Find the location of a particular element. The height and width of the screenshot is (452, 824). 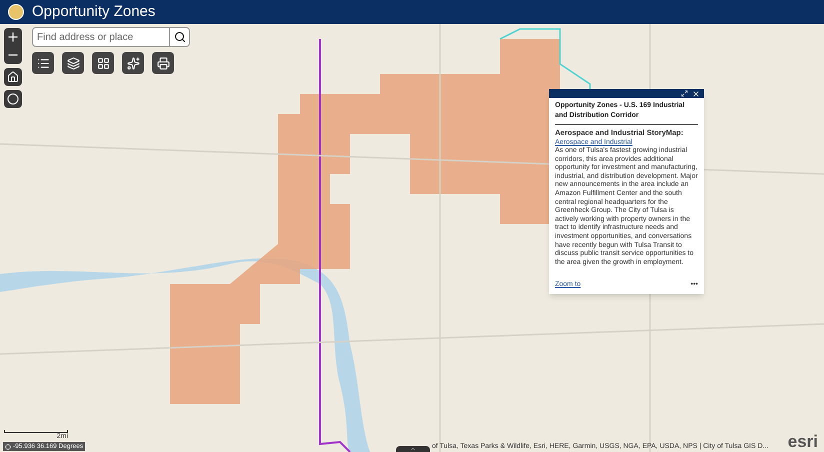

esri-logo: esri is located at coordinates (803, 442).